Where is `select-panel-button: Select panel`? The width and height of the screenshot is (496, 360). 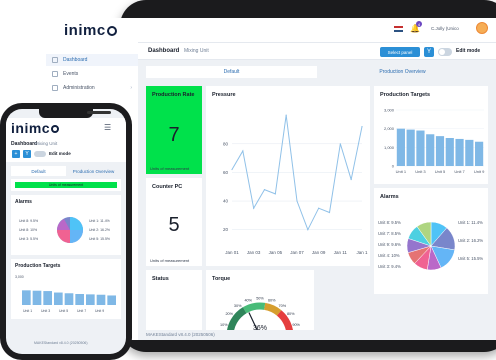 select-panel-button: Select panel is located at coordinates (400, 52).